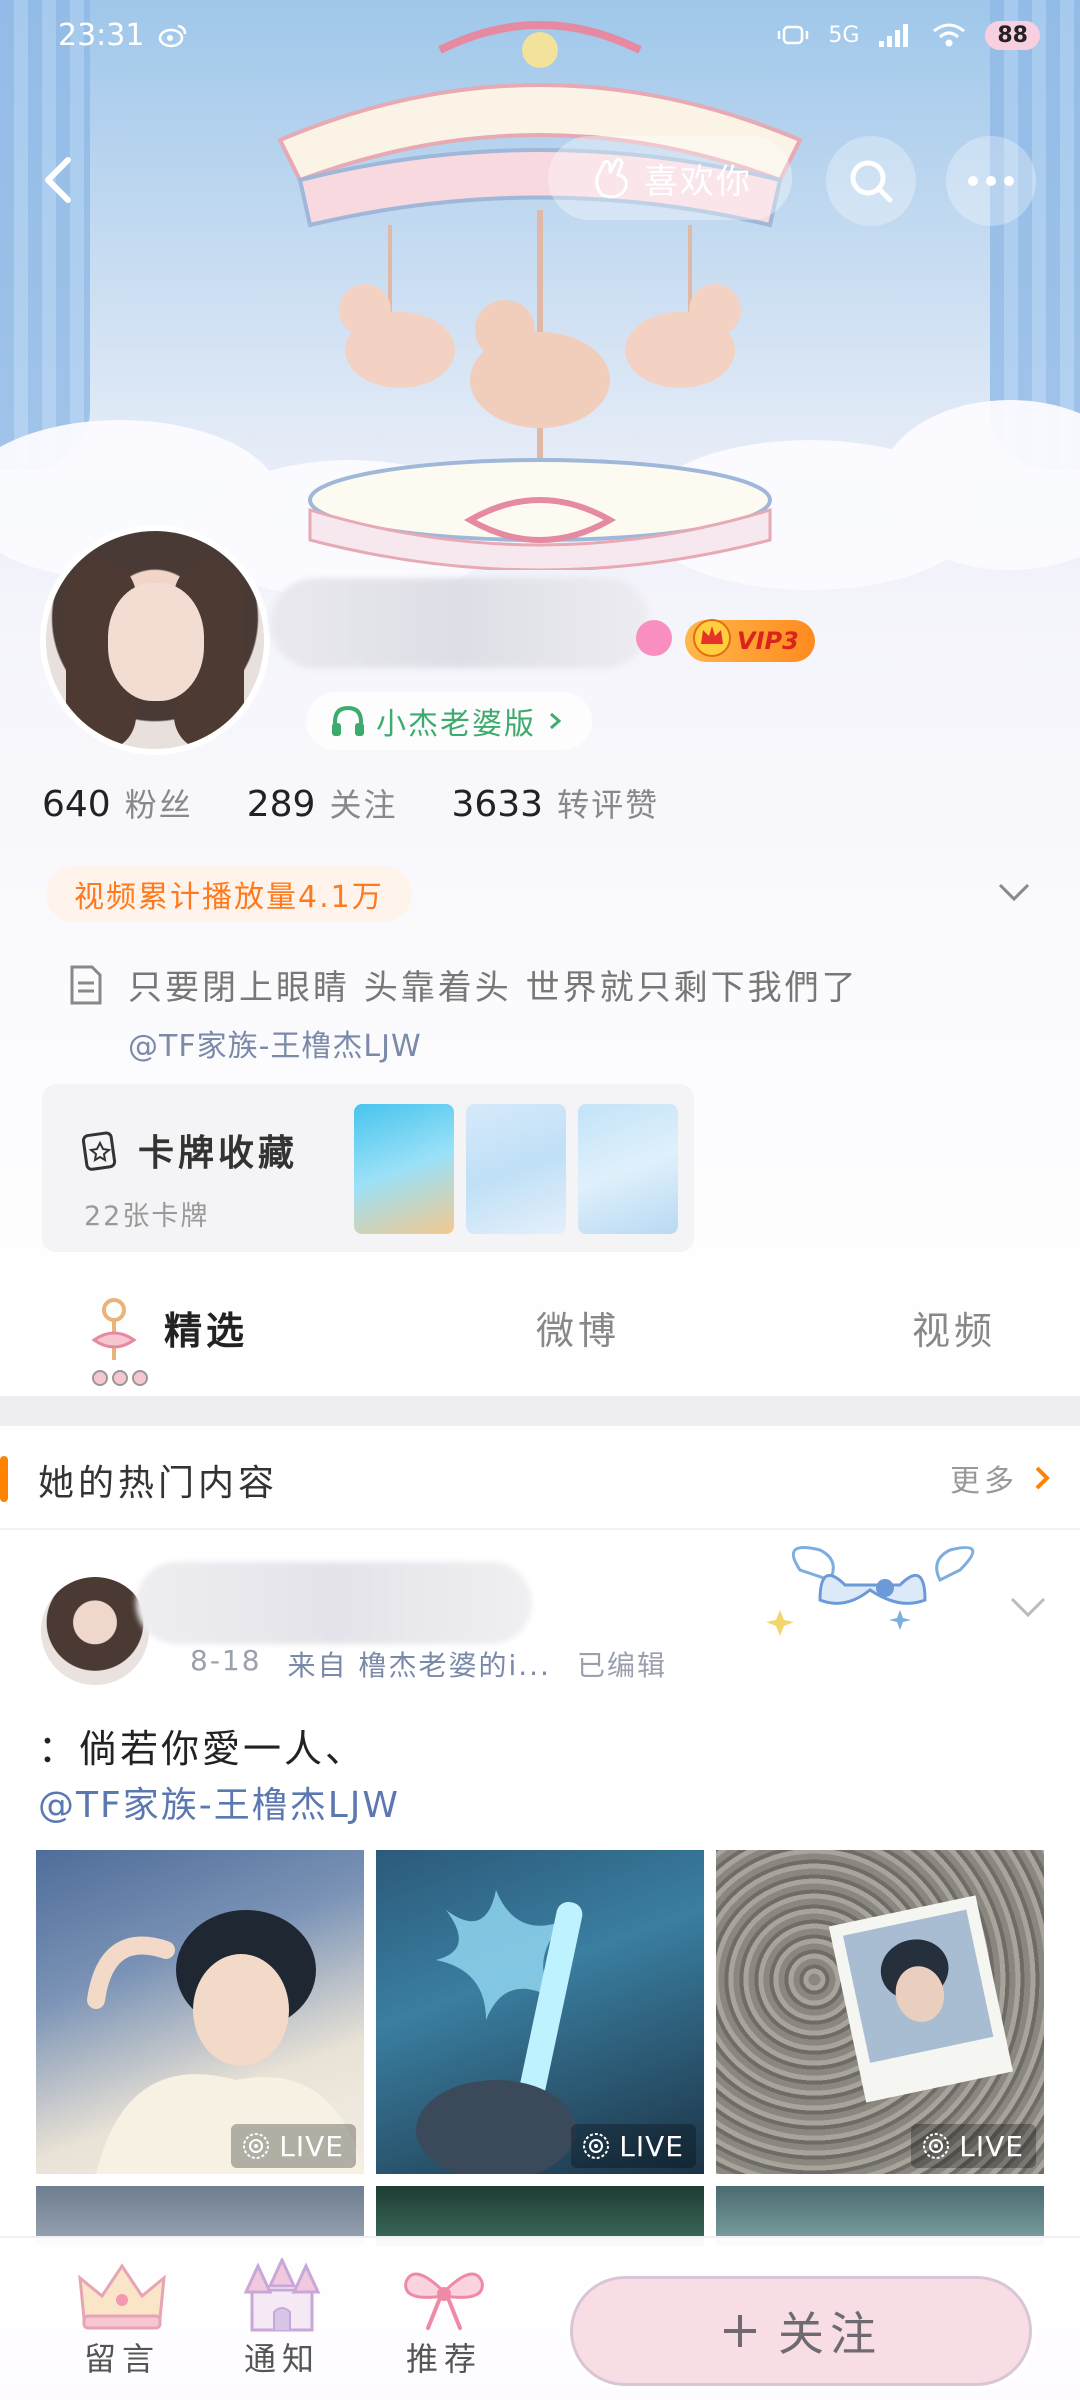 The height and width of the screenshot is (2400, 1080). Describe the element at coordinates (870, 1591) in the screenshot. I see `ribbon-birds-decoration` at that location.